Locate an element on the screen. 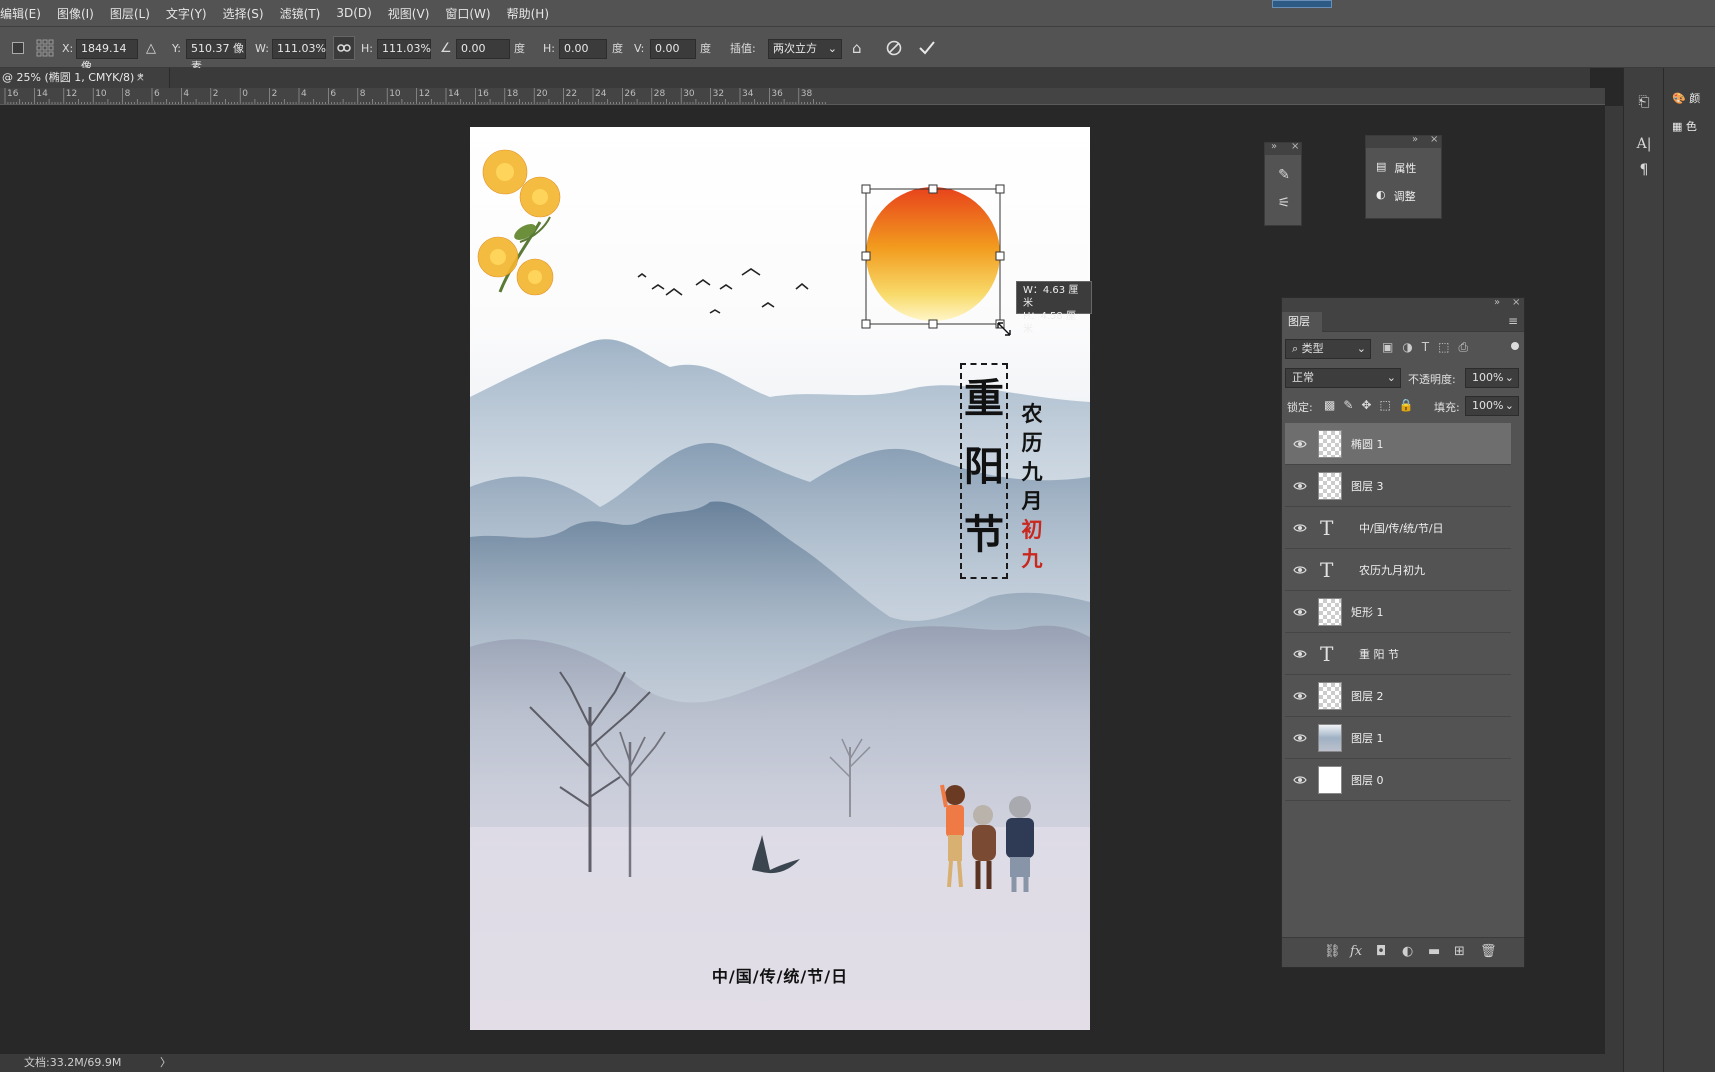 The image size is (1715, 1072). brush-presets-icon: ✎ is located at coordinates (1284, 175).